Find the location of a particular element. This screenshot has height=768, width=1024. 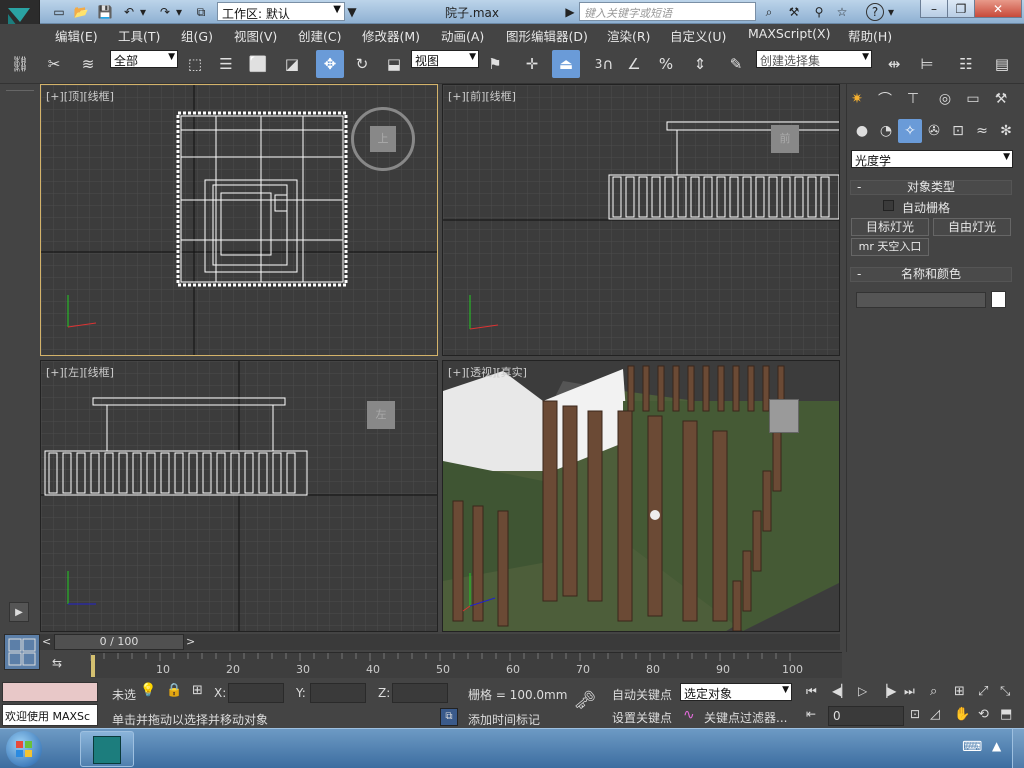

minimize-button: – is located at coordinates (934, 9).